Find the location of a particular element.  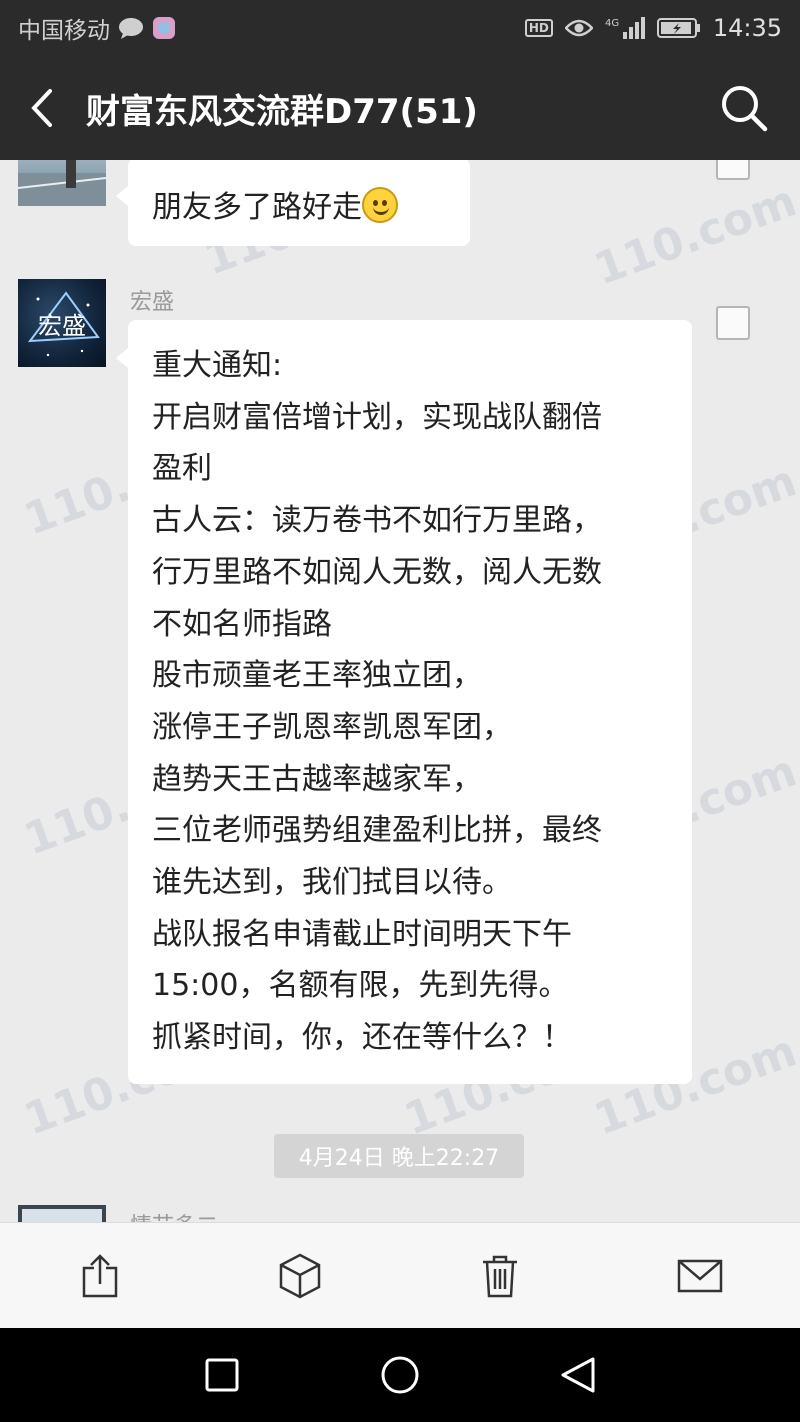

network-type: 4G is located at coordinates (612, 23).